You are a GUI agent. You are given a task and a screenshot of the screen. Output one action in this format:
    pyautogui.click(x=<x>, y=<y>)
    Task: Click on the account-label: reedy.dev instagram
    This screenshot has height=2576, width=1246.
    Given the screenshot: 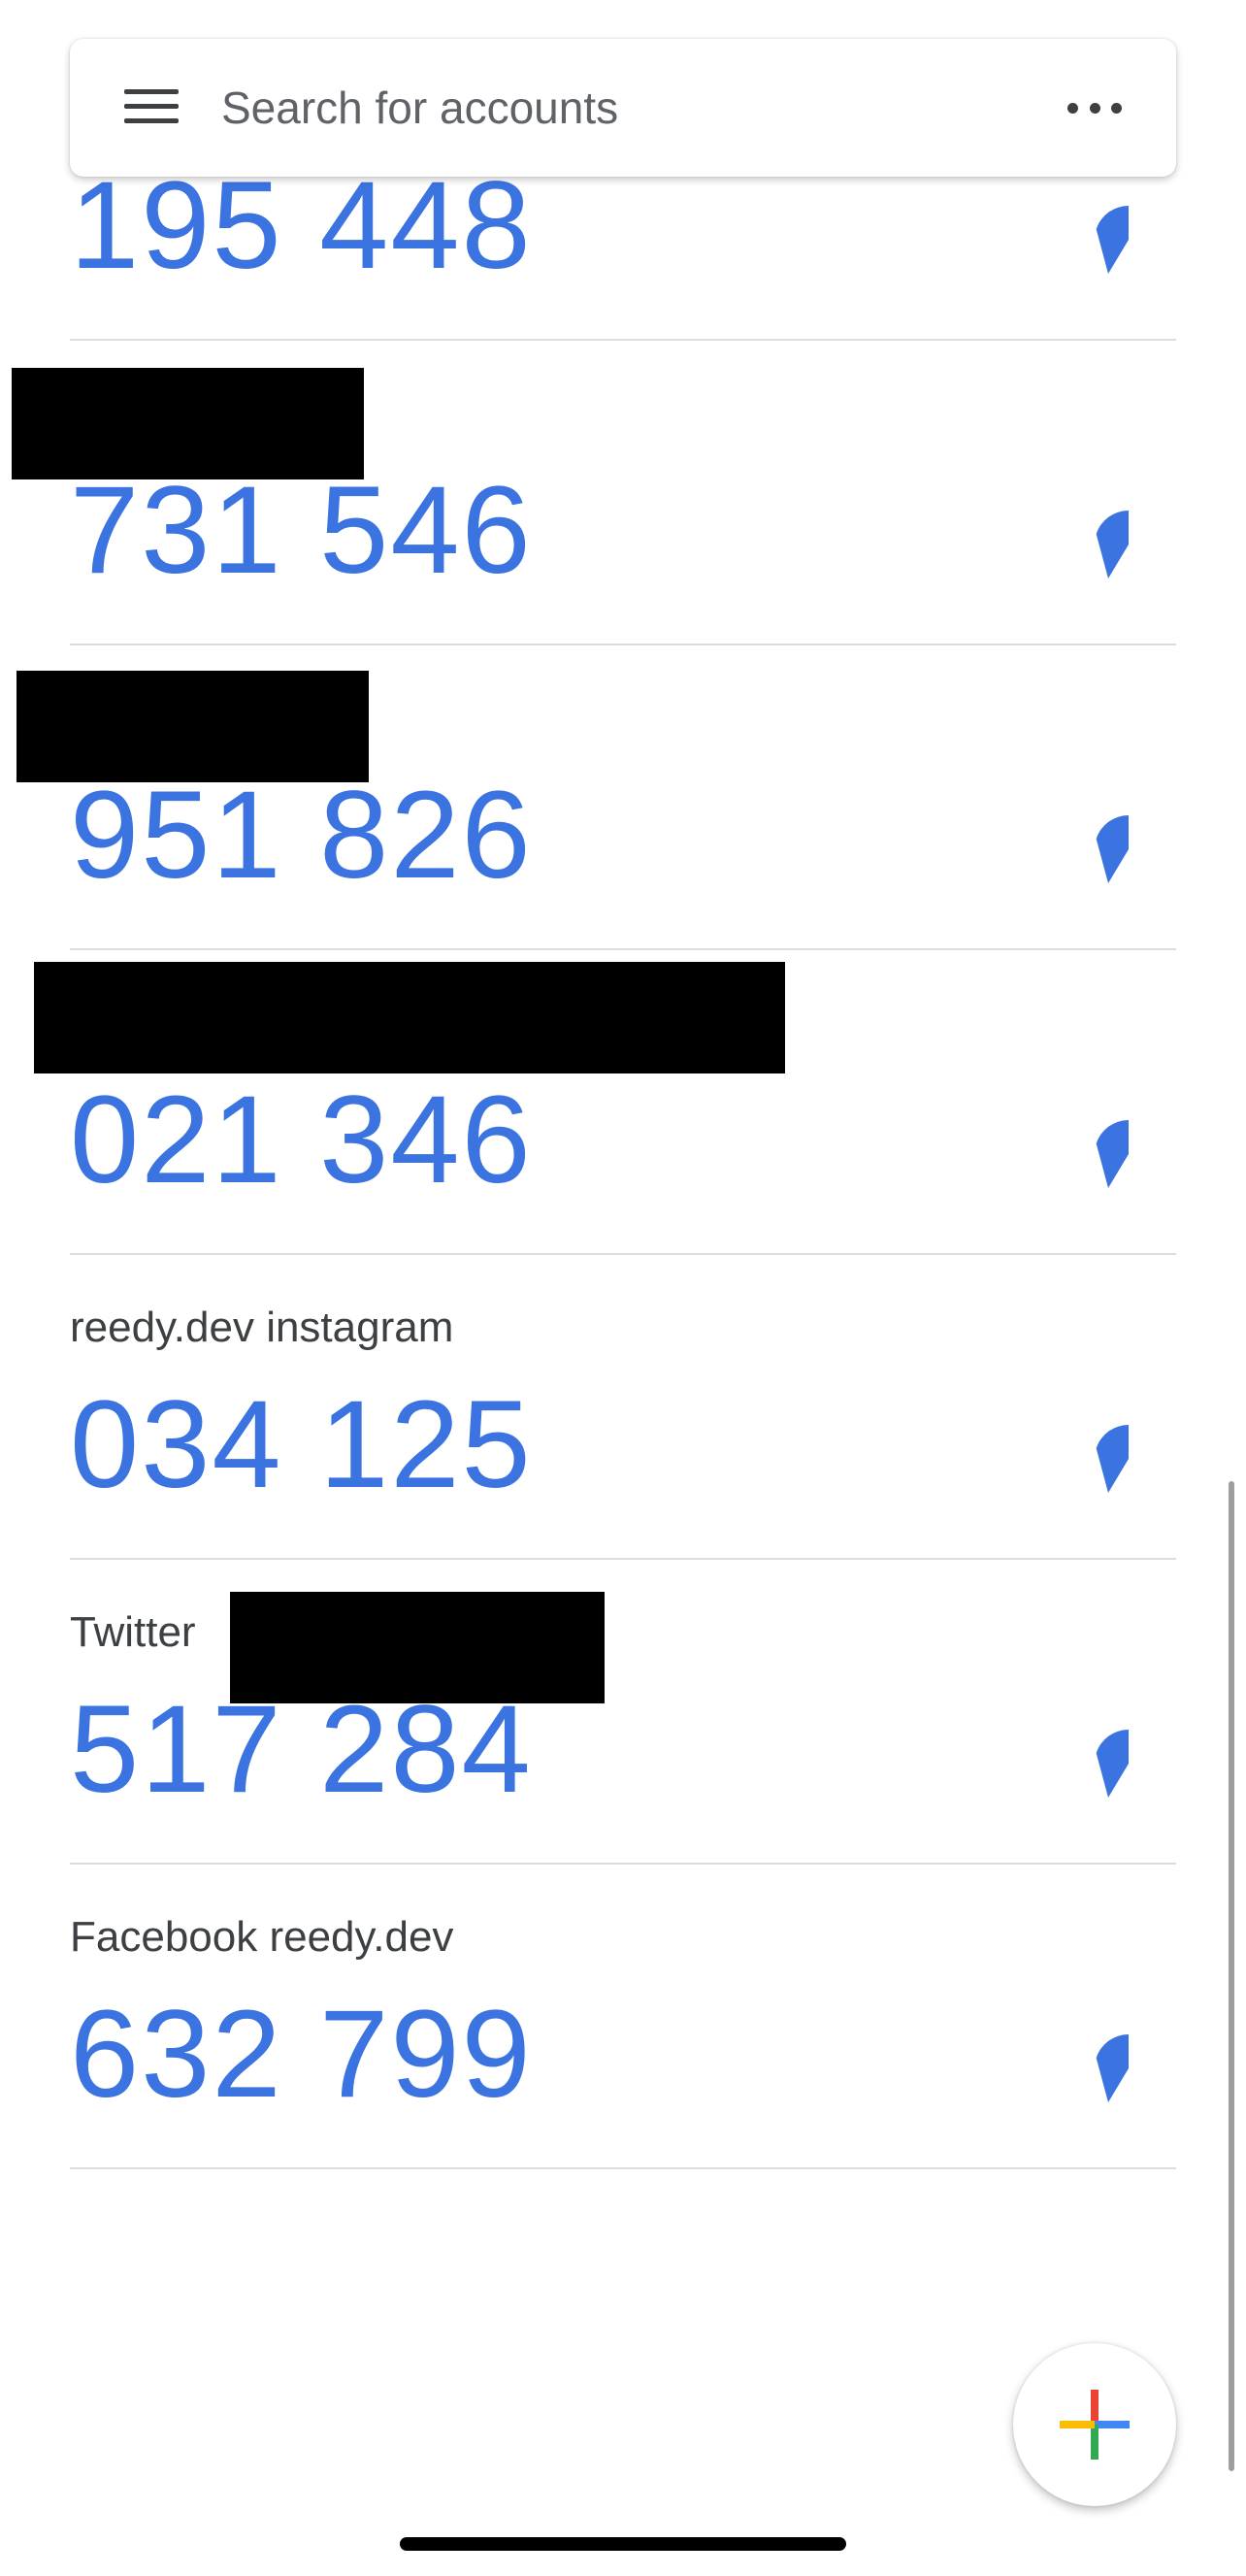 What is the action you would take?
    pyautogui.click(x=262, y=1327)
    